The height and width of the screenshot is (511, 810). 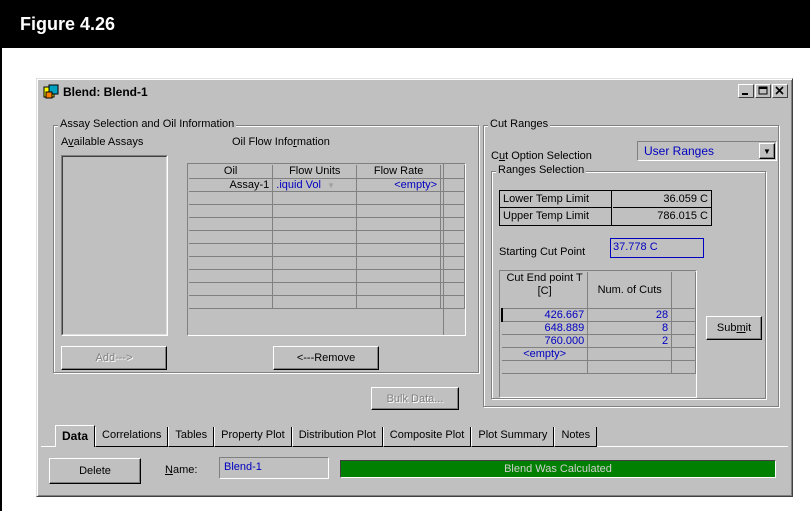 What do you see at coordinates (734, 328) in the screenshot?
I see `submit-button: Sub m it` at bounding box center [734, 328].